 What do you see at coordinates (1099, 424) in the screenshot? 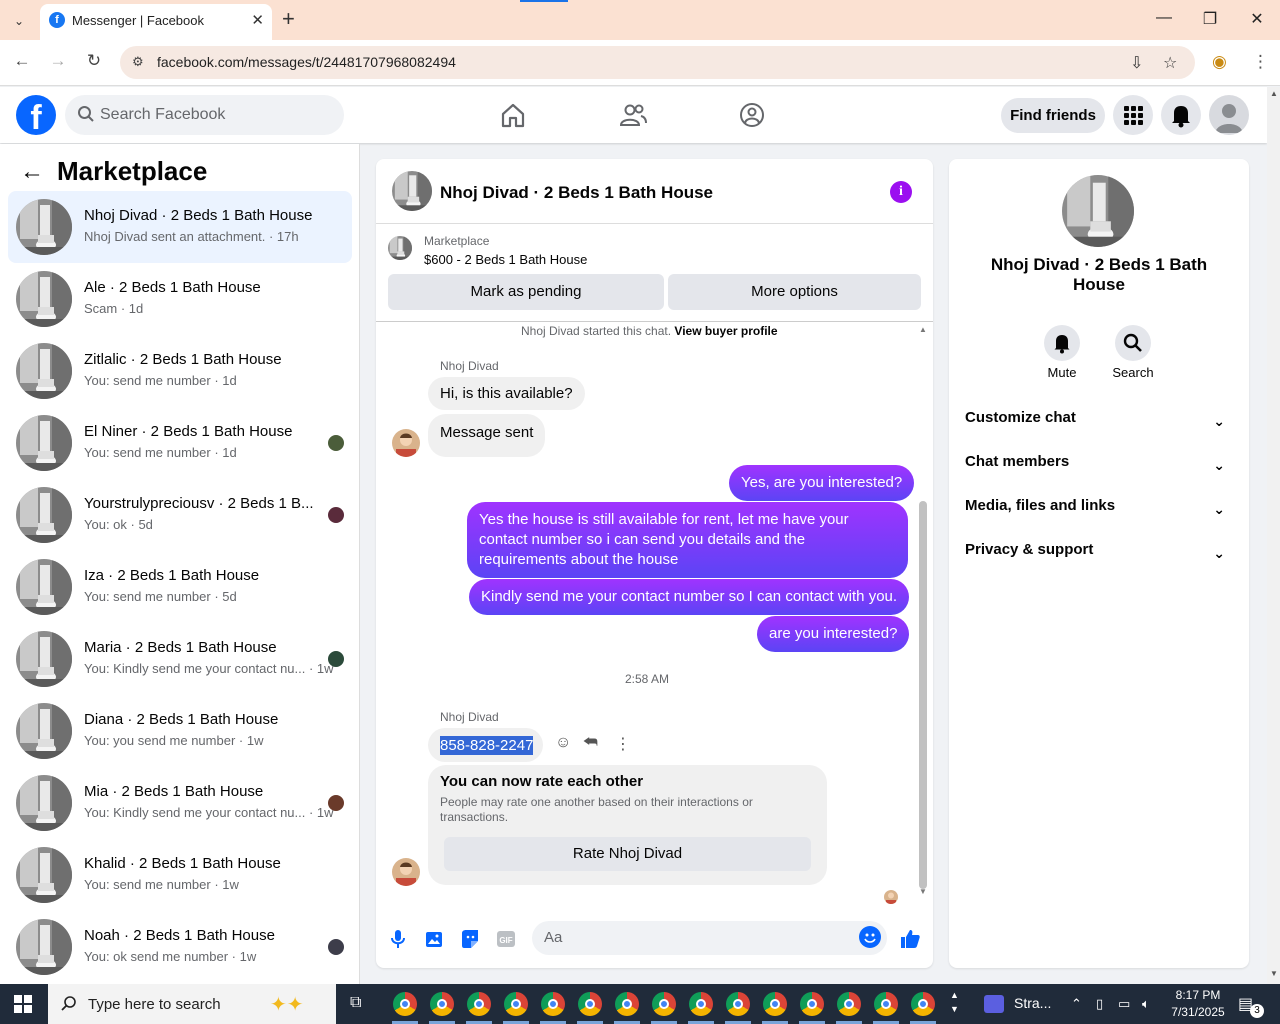
I see `info-section-row: Customize chat ⌄` at bounding box center [1099, 424].